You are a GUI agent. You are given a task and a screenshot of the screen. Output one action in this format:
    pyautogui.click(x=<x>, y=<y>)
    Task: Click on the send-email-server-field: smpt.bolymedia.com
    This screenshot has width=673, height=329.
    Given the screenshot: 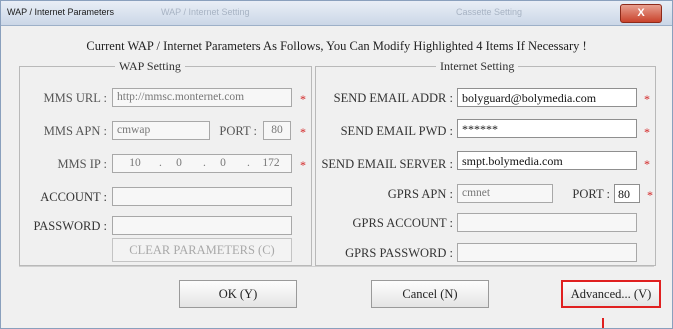 What is the action you would take?
    pyautogui.click(x=547, y=160)
    